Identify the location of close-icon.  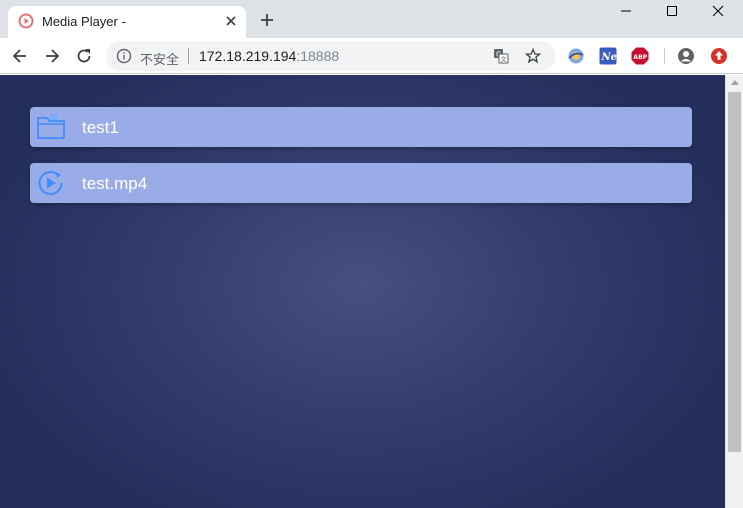
(718, 11).